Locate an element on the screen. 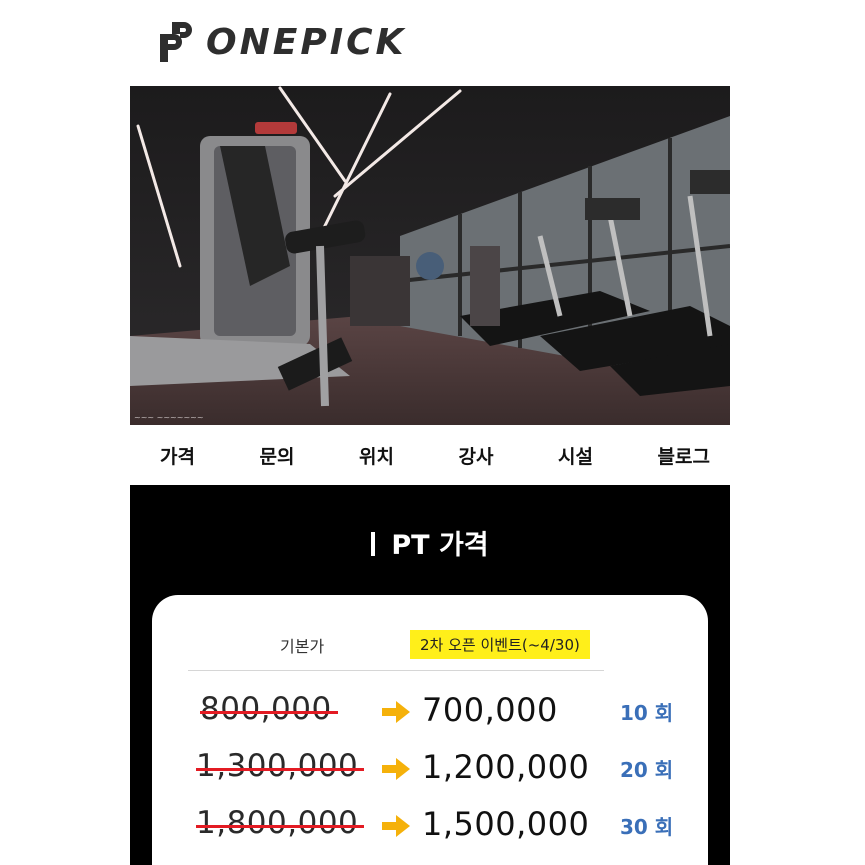 This screenshot has height=865, width=865. event-price: 700,000 is located at coordinates (490, 710).